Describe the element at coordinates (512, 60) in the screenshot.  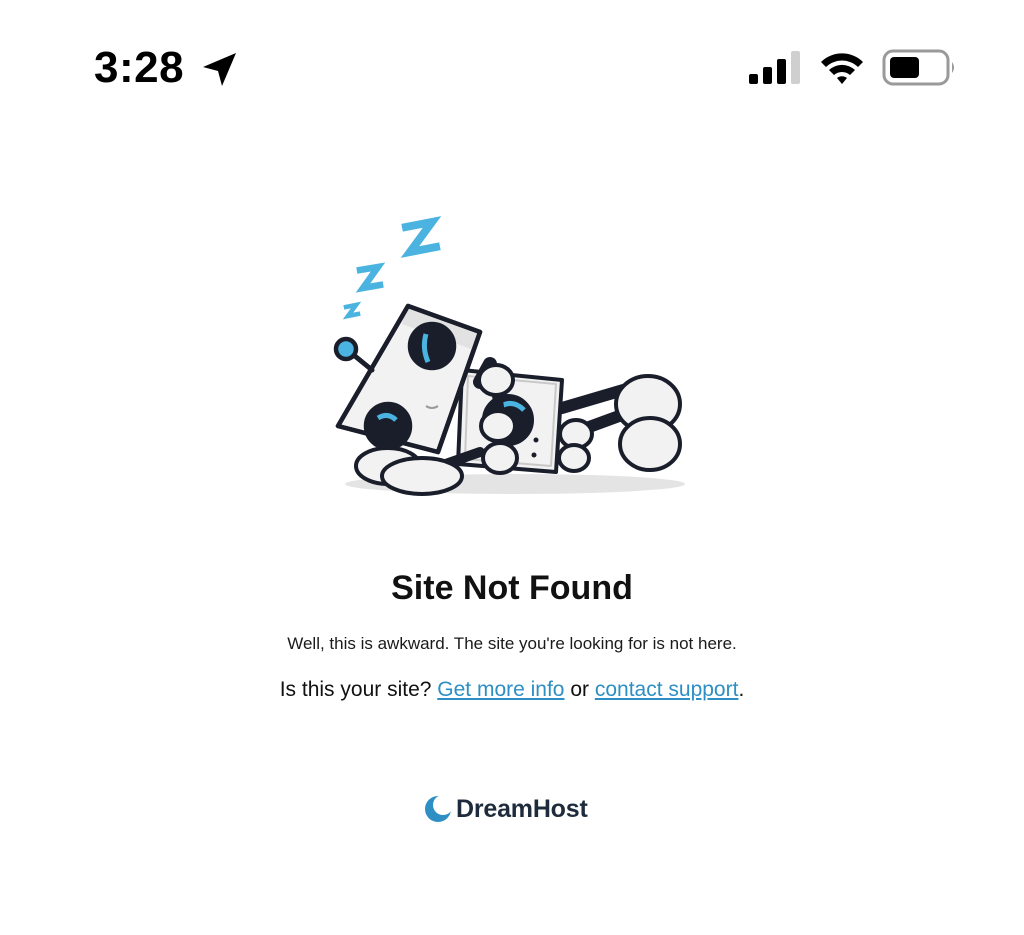
I see `status-bar: 3:28` at that location.